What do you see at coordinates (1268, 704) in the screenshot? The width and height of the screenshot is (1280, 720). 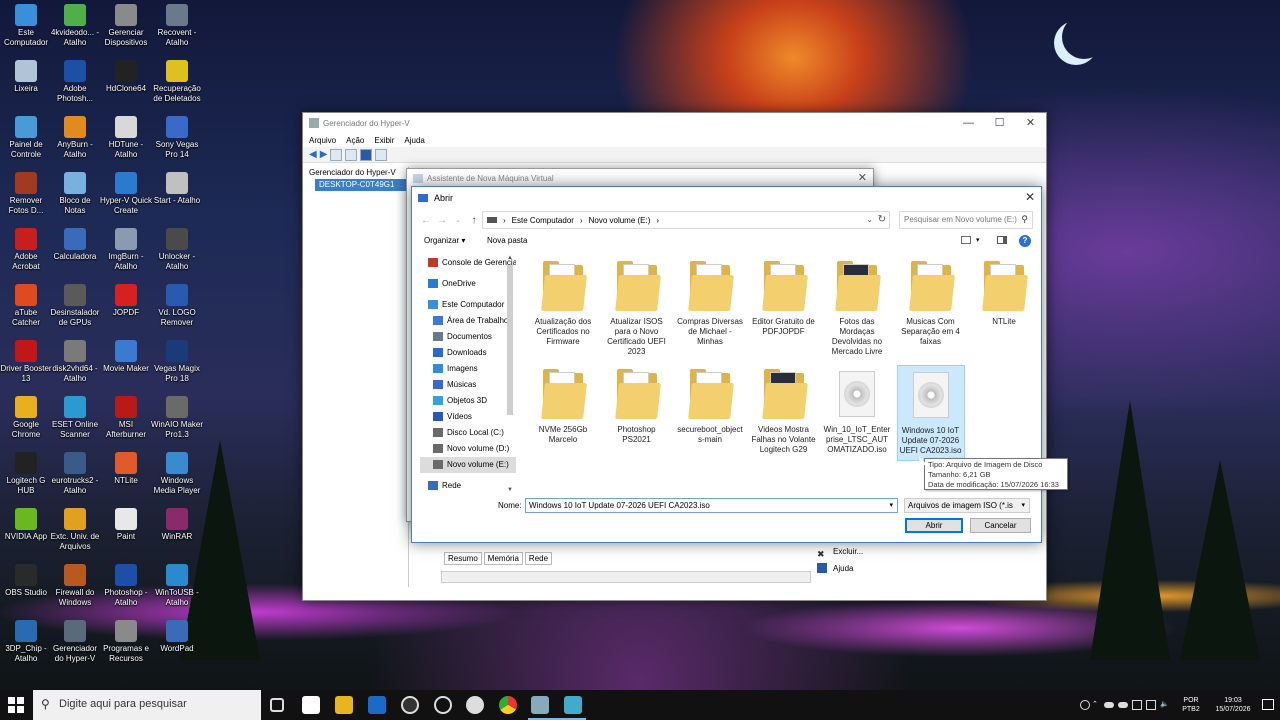 I see `notifications-icon` at bounding box center [1268, 704].